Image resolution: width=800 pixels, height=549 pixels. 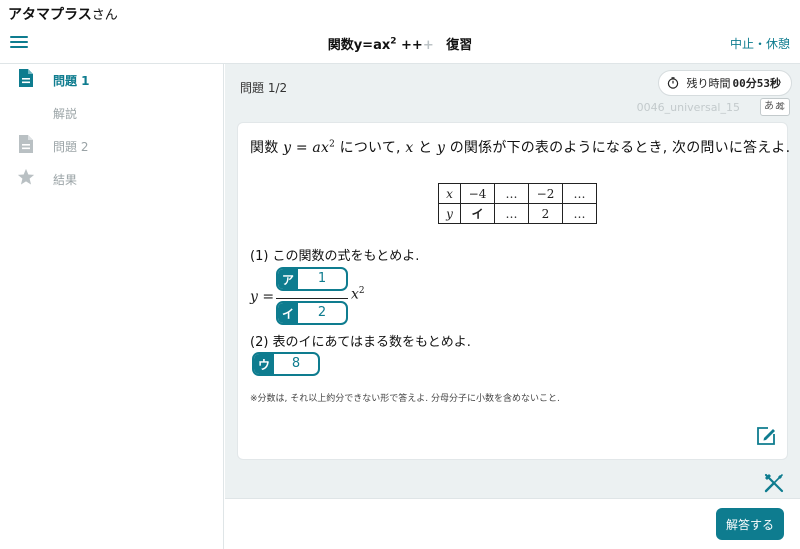 What do you see at coordinates (750, 524) in the screenshot?
I see `submit-answer-button: 解答する` at bounding box center [750, 524].